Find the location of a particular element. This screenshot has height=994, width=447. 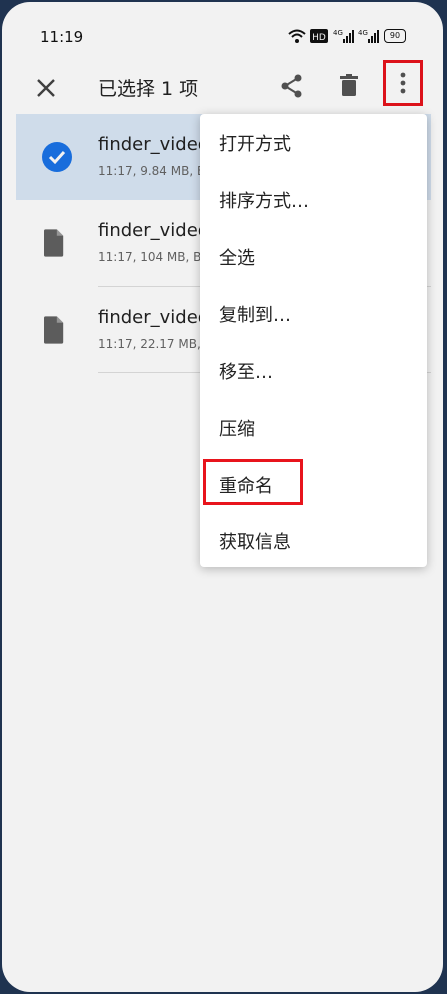

signal-4g-icon-2: 4G is located at coordinates (368, 36).